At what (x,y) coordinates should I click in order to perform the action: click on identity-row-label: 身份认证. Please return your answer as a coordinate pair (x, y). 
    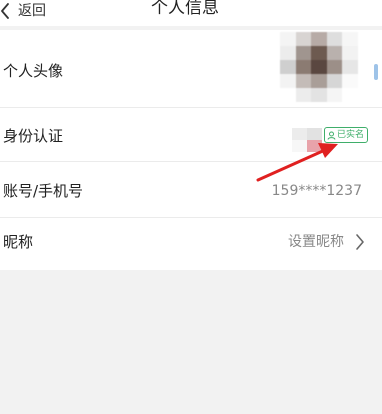
    Looking at the image, I should click on (33, 136).